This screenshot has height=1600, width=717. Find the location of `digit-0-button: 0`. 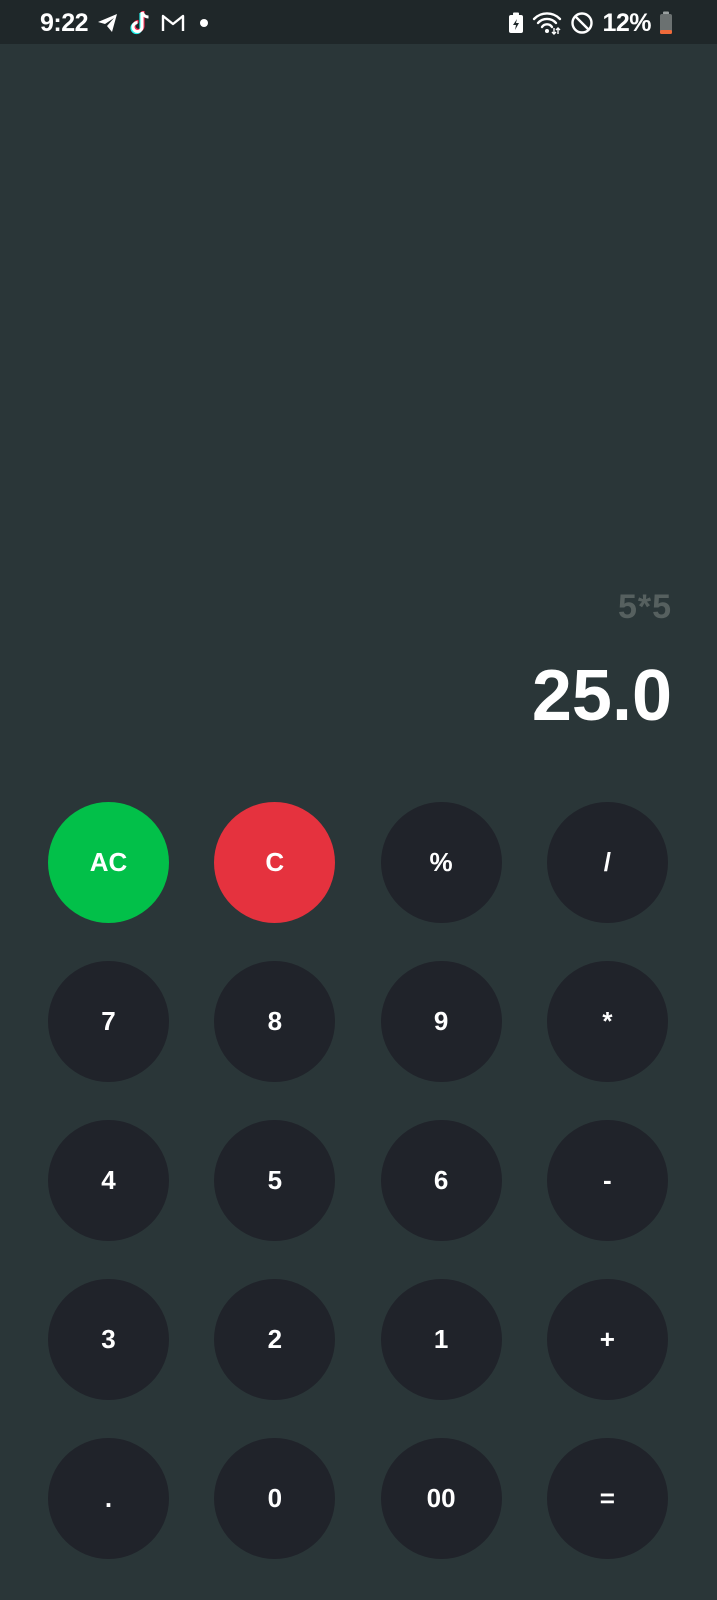

digit-0-button: 0 is located at coordinates (275, 1498).